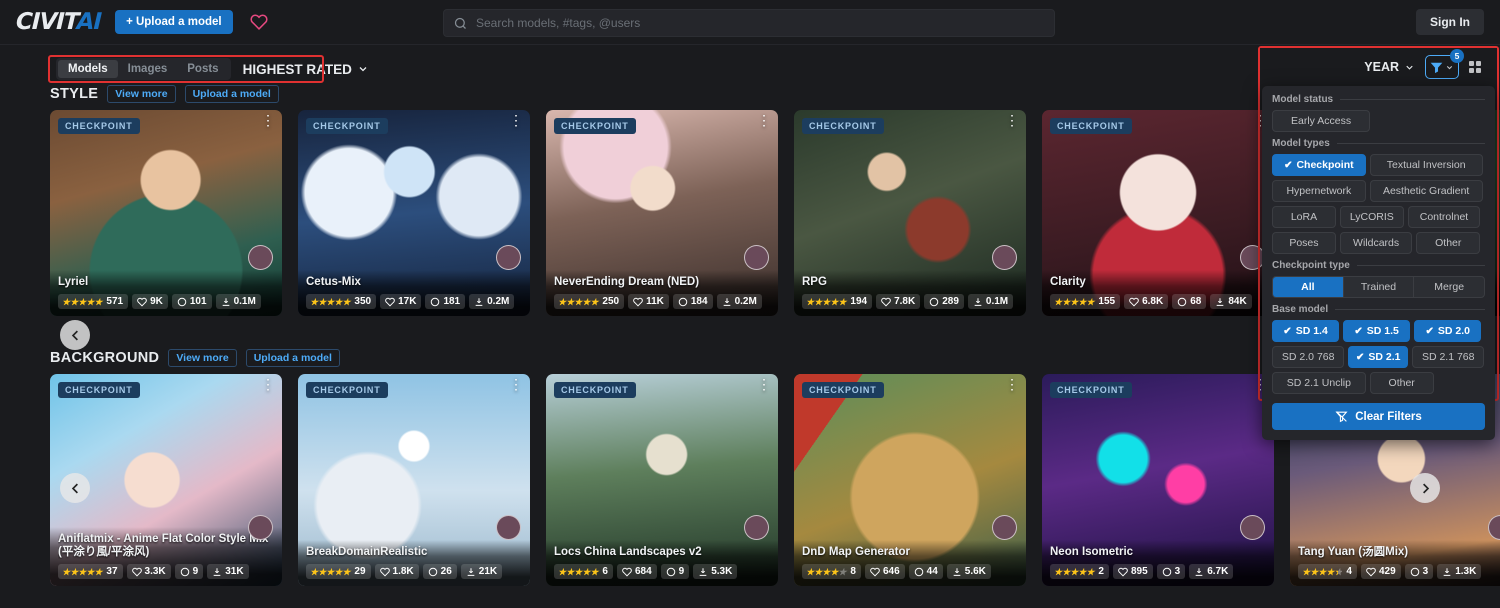  Describe the element at coordinates (837, 301) in the screenshot. I see `rating-stat: ★ ★ ★ ★ ★ 194` at that location.